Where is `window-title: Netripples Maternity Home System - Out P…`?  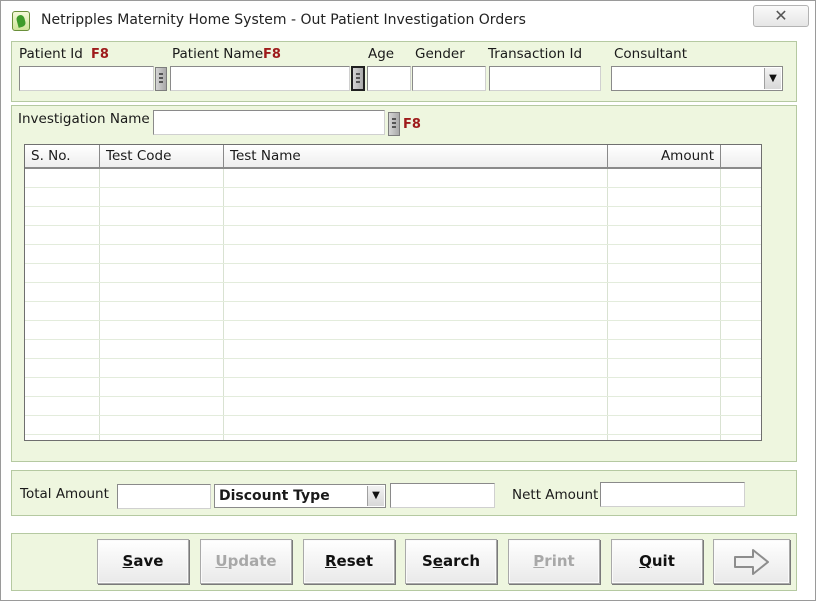
window-title: Netripples Maternity Home System - Out P… is located at coordinates (283, 20).